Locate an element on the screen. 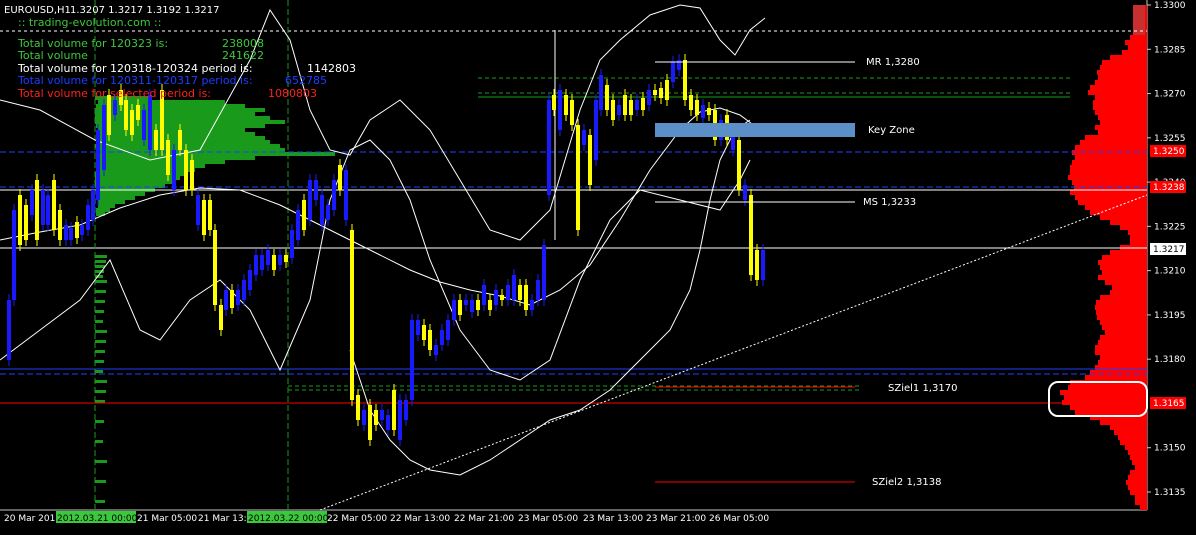 This screenshot has width=1196, height=535. x-tick-label: 26 Mar 05:00 is located at coordinates (739, 519).